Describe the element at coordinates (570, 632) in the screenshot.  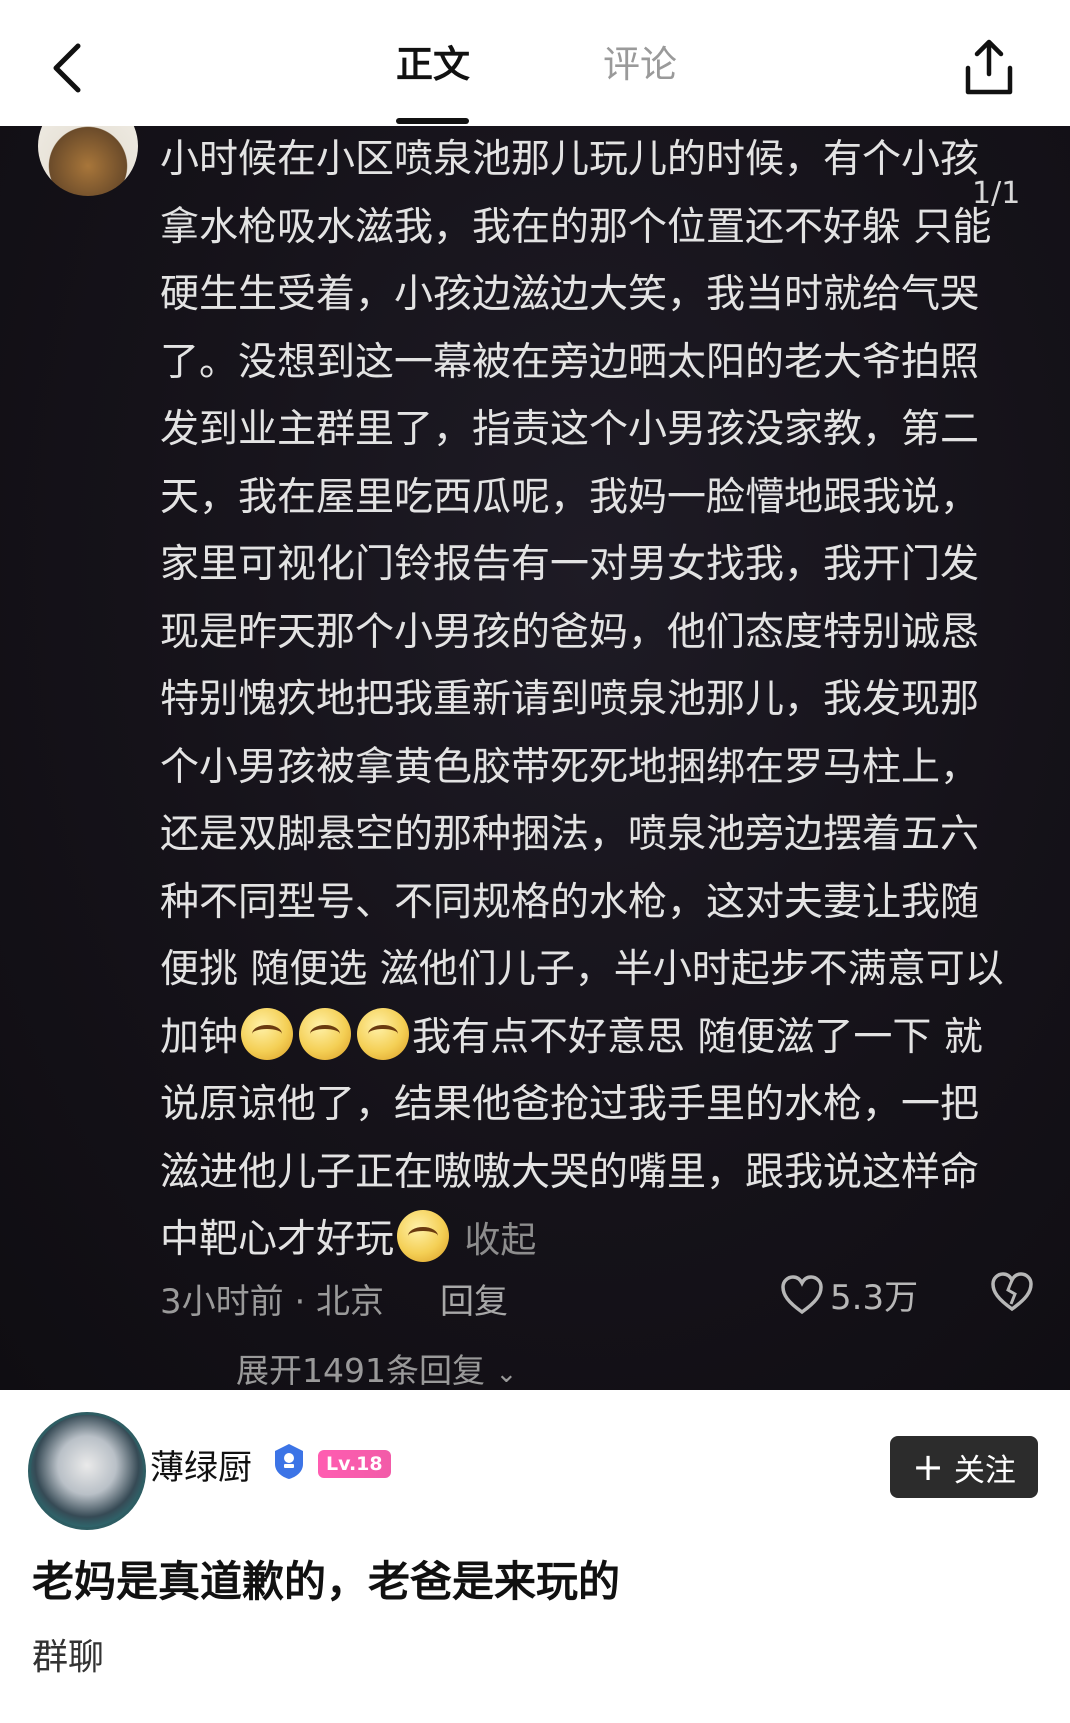
I see `comment-line: 现是昨天那个小男孩的爸妈，他们态度特别诚恳` at that location.